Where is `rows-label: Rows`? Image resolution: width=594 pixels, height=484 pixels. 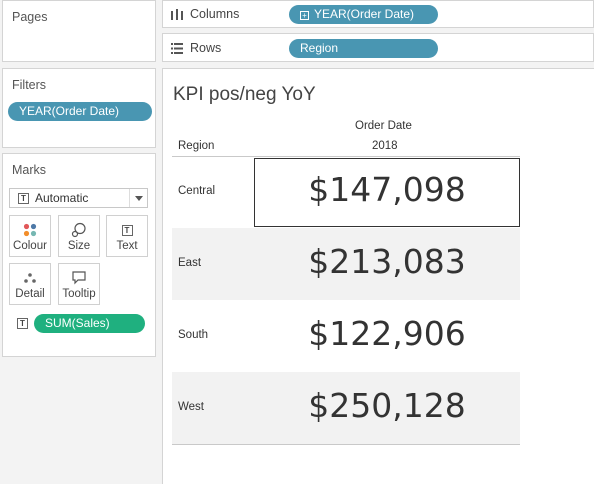 rows-label: Rows is located at coordinates (196, 48).